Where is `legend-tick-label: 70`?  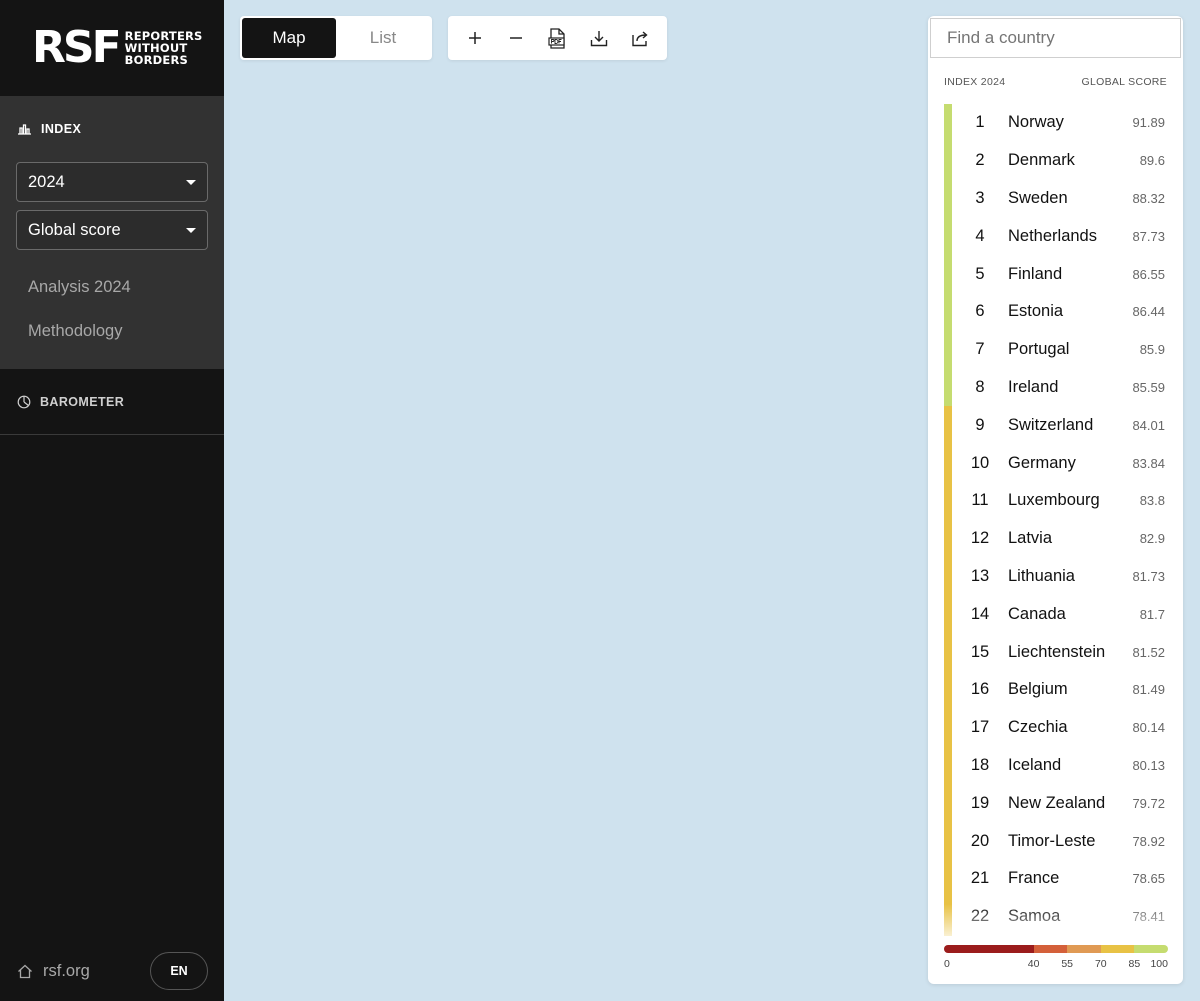 legend-tick-label: 70 is located at coordinates (1100, 964).